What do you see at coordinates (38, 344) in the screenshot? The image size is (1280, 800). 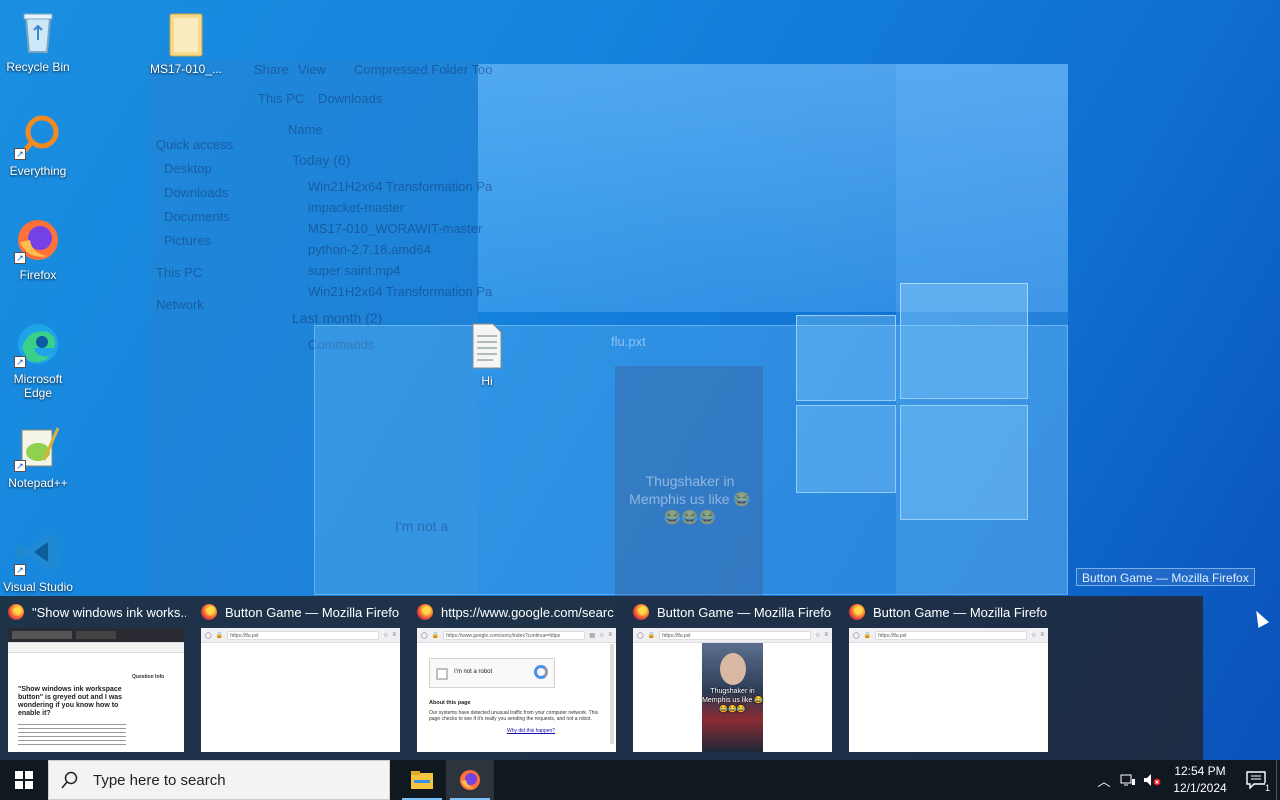 I see `edge-icon: ↗` at bounding box center [38, 344].